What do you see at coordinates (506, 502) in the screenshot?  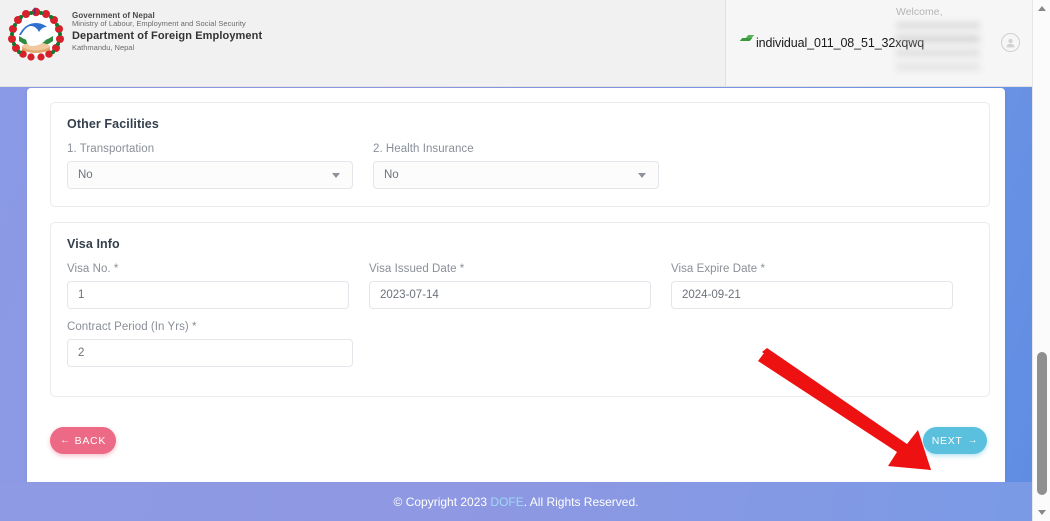 I see `copyright-brand: DOFE` at bounding box center [506, 502].